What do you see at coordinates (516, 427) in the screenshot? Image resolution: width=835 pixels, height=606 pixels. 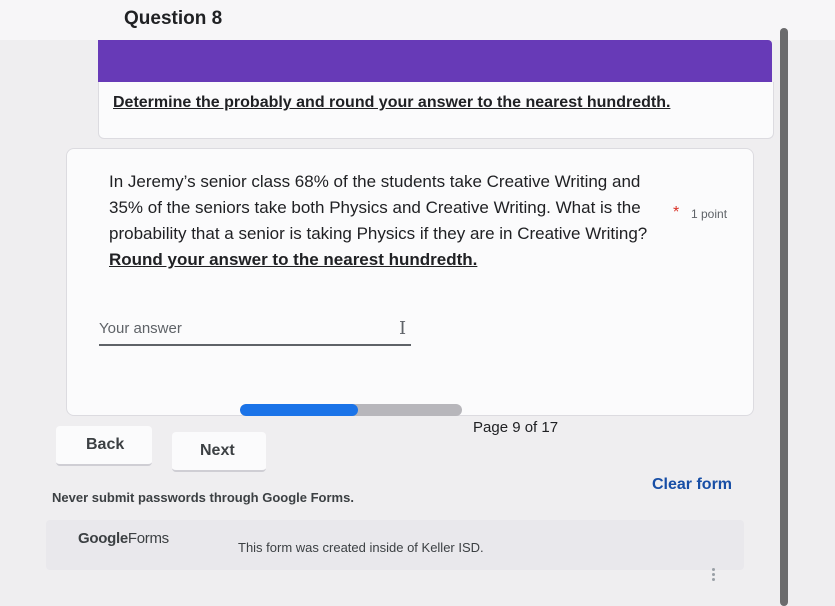 I see `page-indicator: Page 9 of 17` at bounding box center [516, 427].